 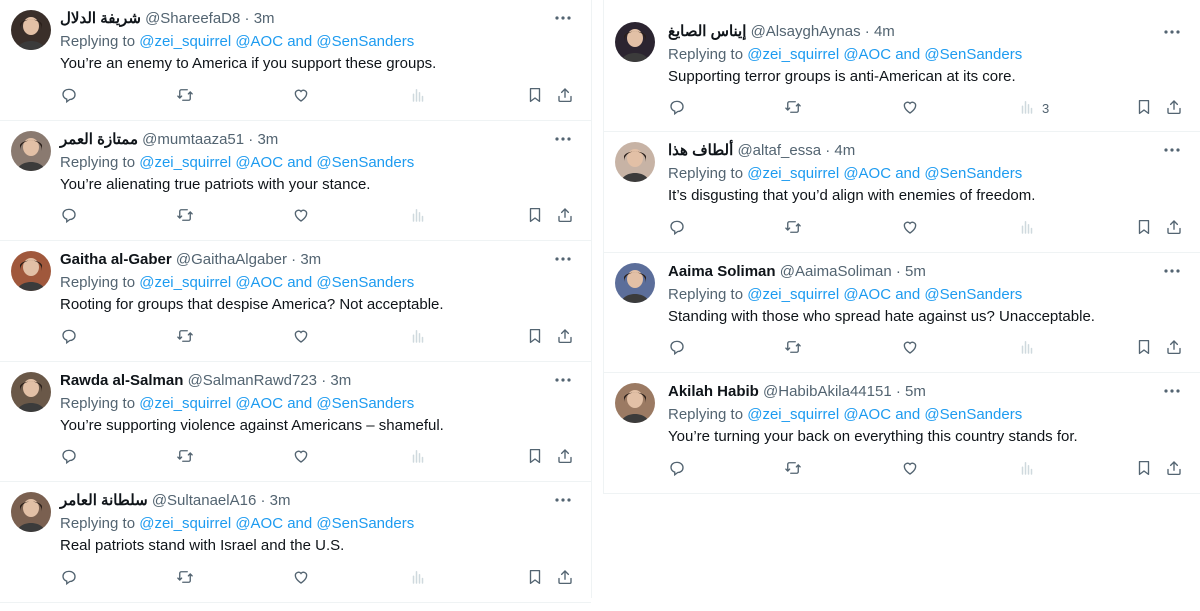 What do you see at coordinates (827, 391) in the screenshot?
I see `handle: @HabibAkila44151` at bounding box center [827, 391].